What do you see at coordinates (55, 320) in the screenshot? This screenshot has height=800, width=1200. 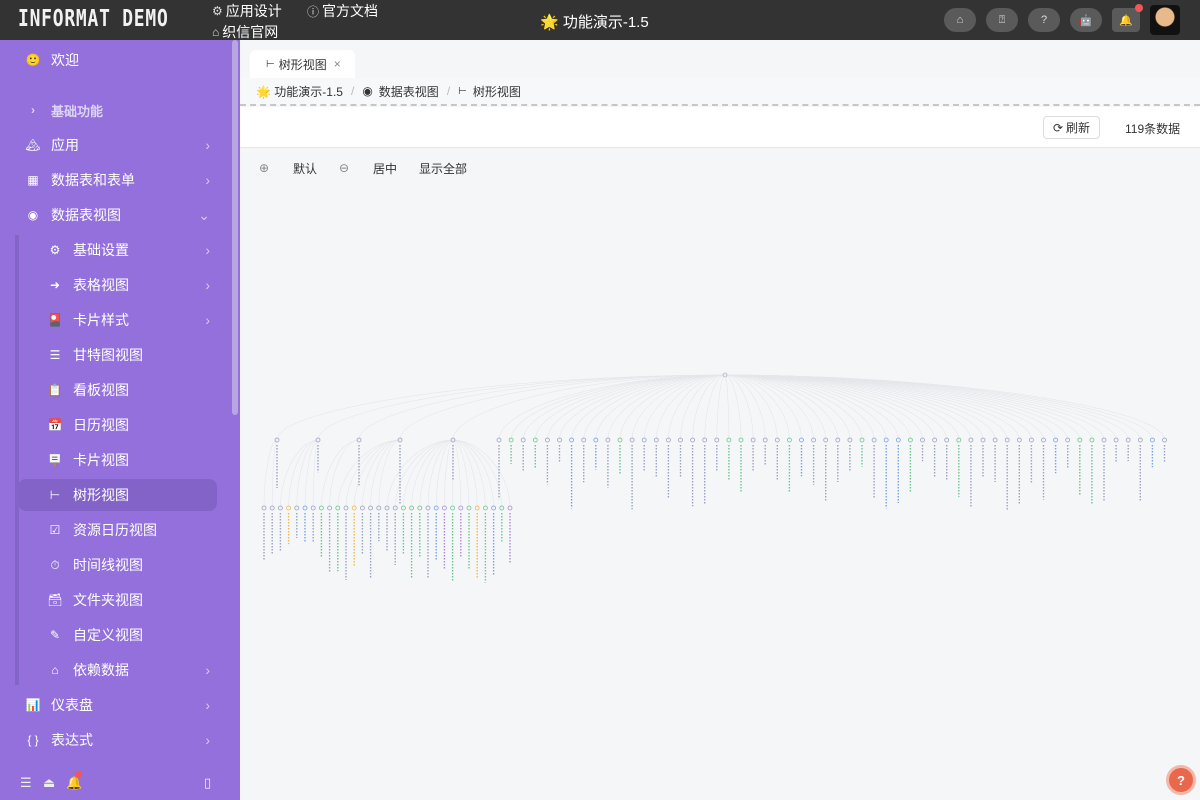 I see `menu-item-icon: 🎴` at bounding box center [55, 320].